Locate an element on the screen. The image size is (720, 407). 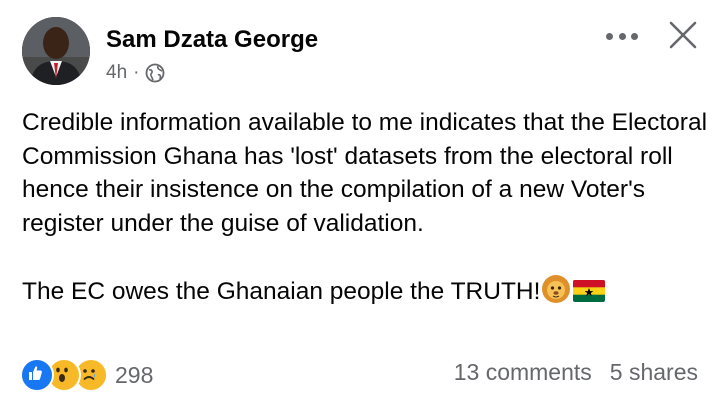
engagement-counts: 13 comments 5 shares is located at coordinates (576, 372).